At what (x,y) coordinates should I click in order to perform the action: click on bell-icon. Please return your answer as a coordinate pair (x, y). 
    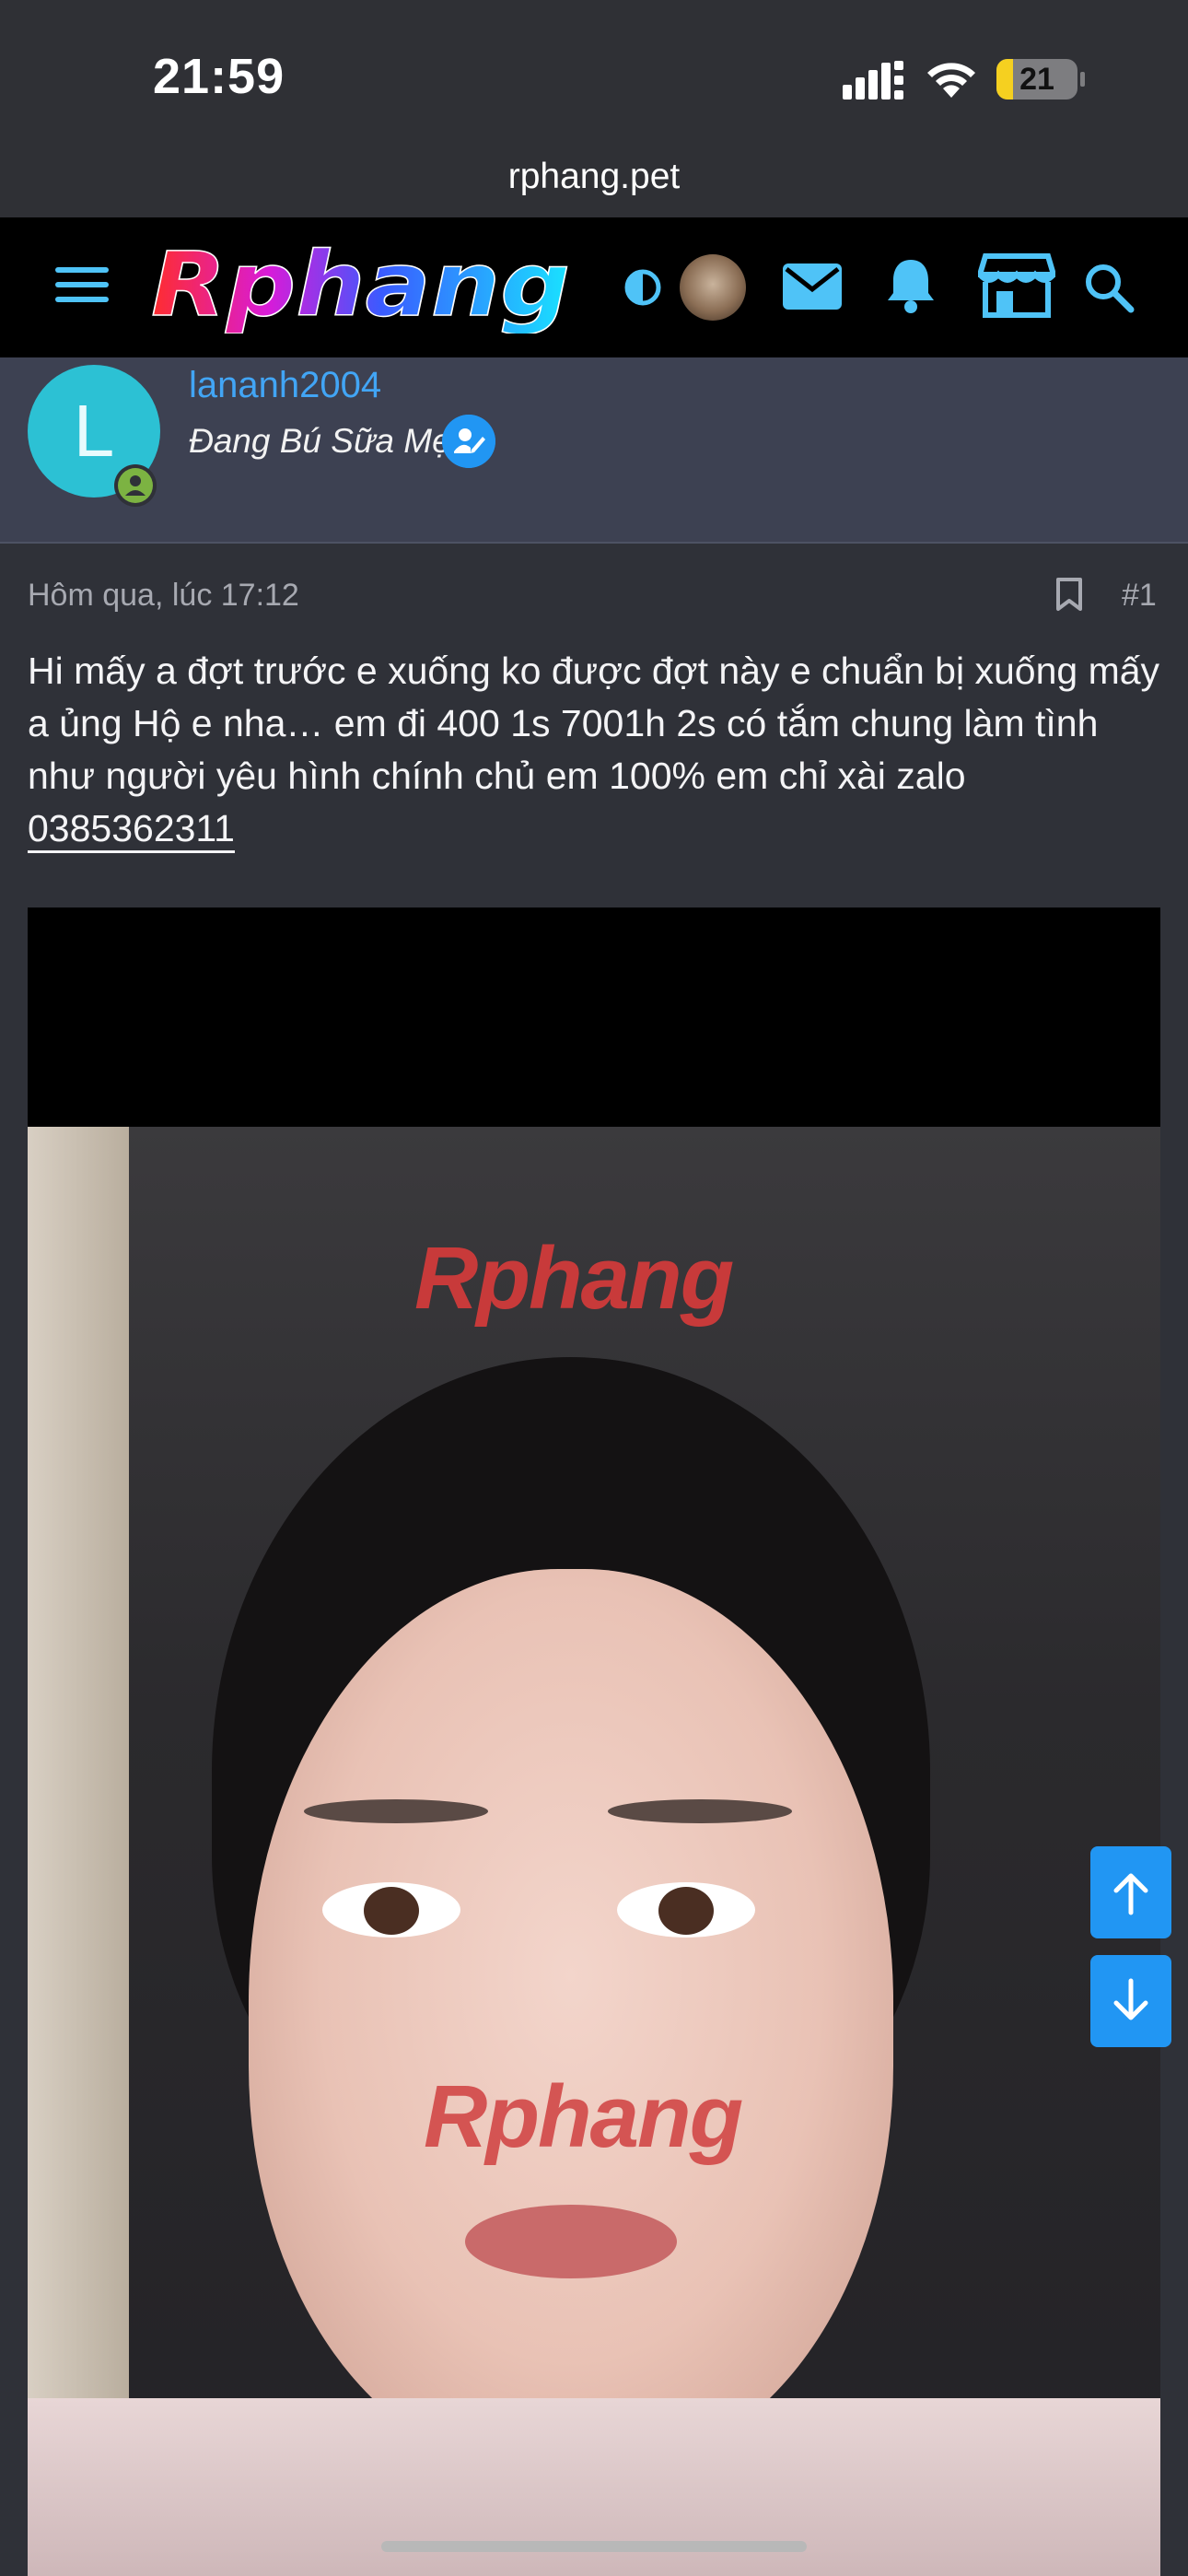
    Looking at the image, I should click on (911, 284).